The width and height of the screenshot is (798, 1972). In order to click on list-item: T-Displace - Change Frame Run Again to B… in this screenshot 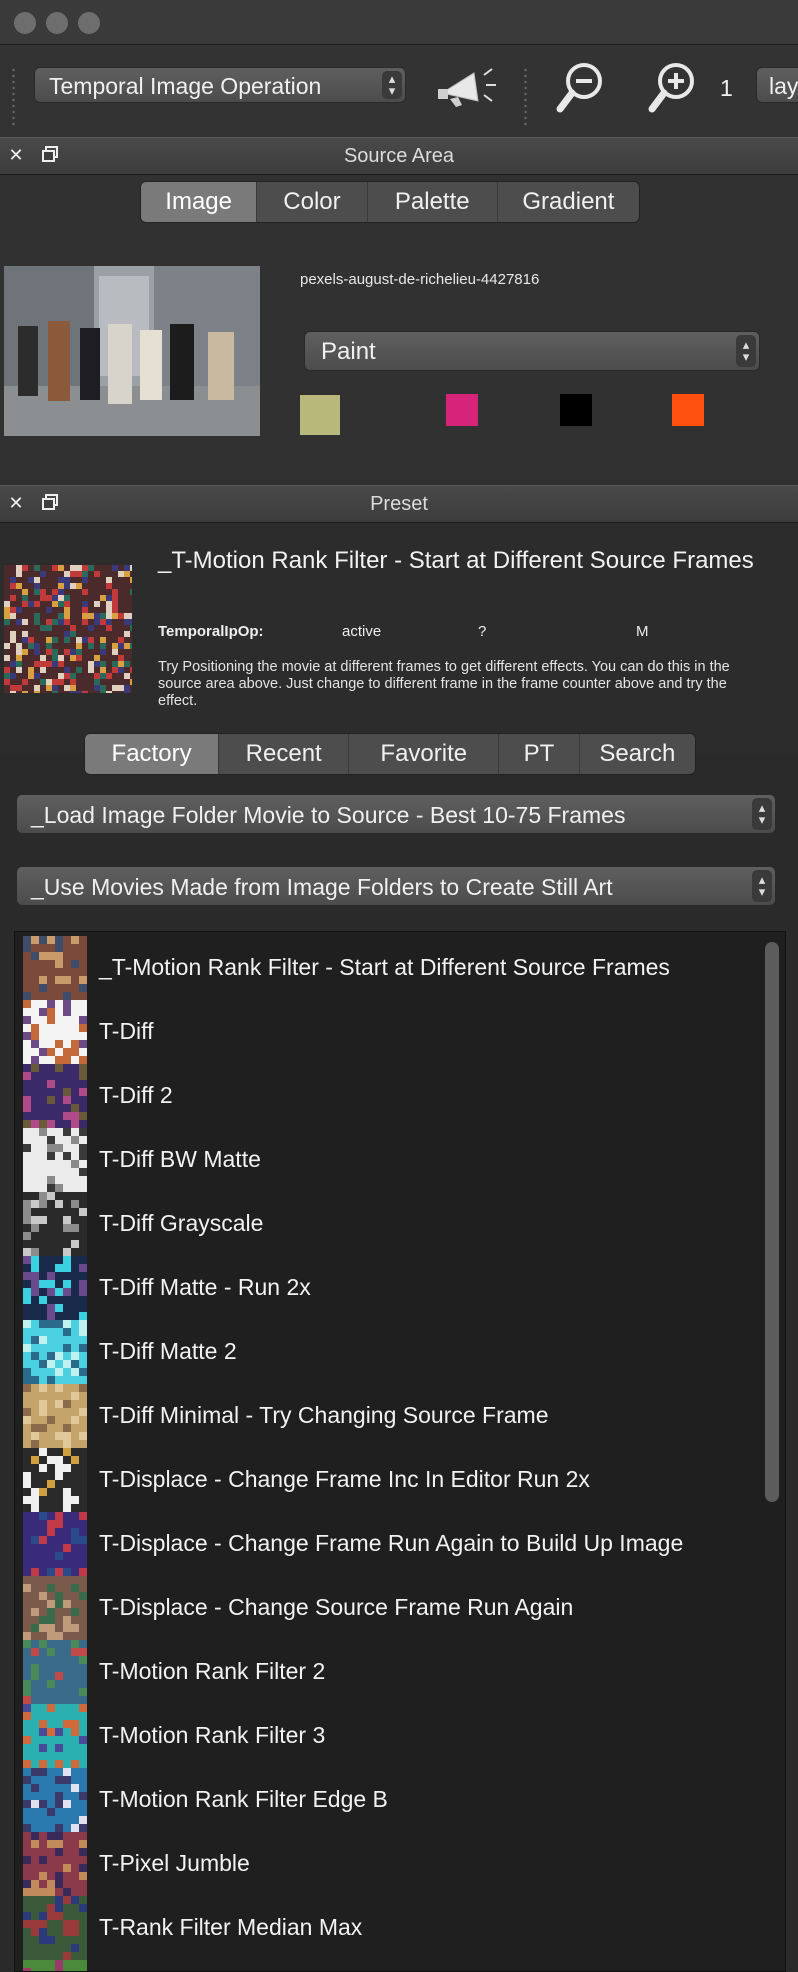, I will do `click(393, 1544)`.